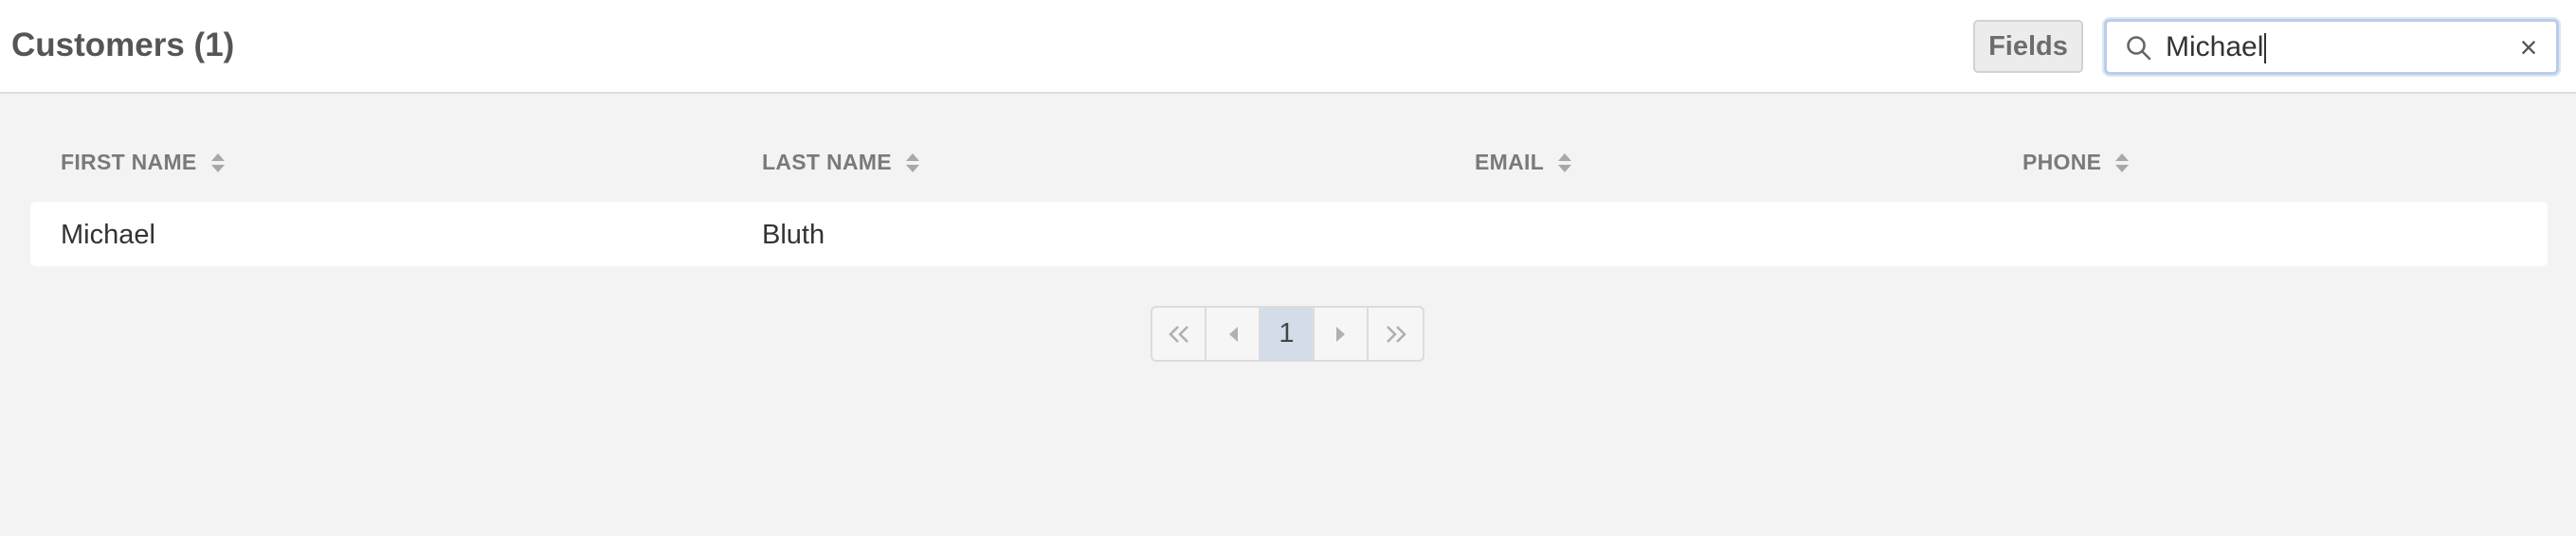  What do you see at coordinates (2529, 47) in the screenshot?
I see `close-icon: ×` at bounding box center [2529, 47].